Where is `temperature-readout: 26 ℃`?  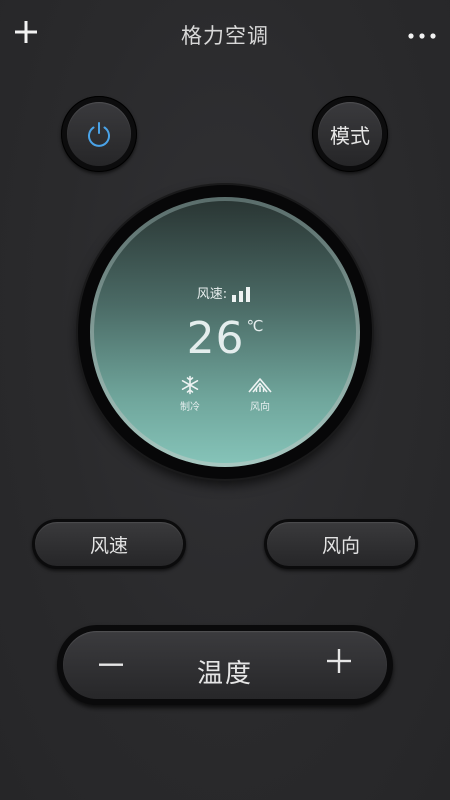
temperature-readout: 26 ℃ is located at coordinates (225, 338).